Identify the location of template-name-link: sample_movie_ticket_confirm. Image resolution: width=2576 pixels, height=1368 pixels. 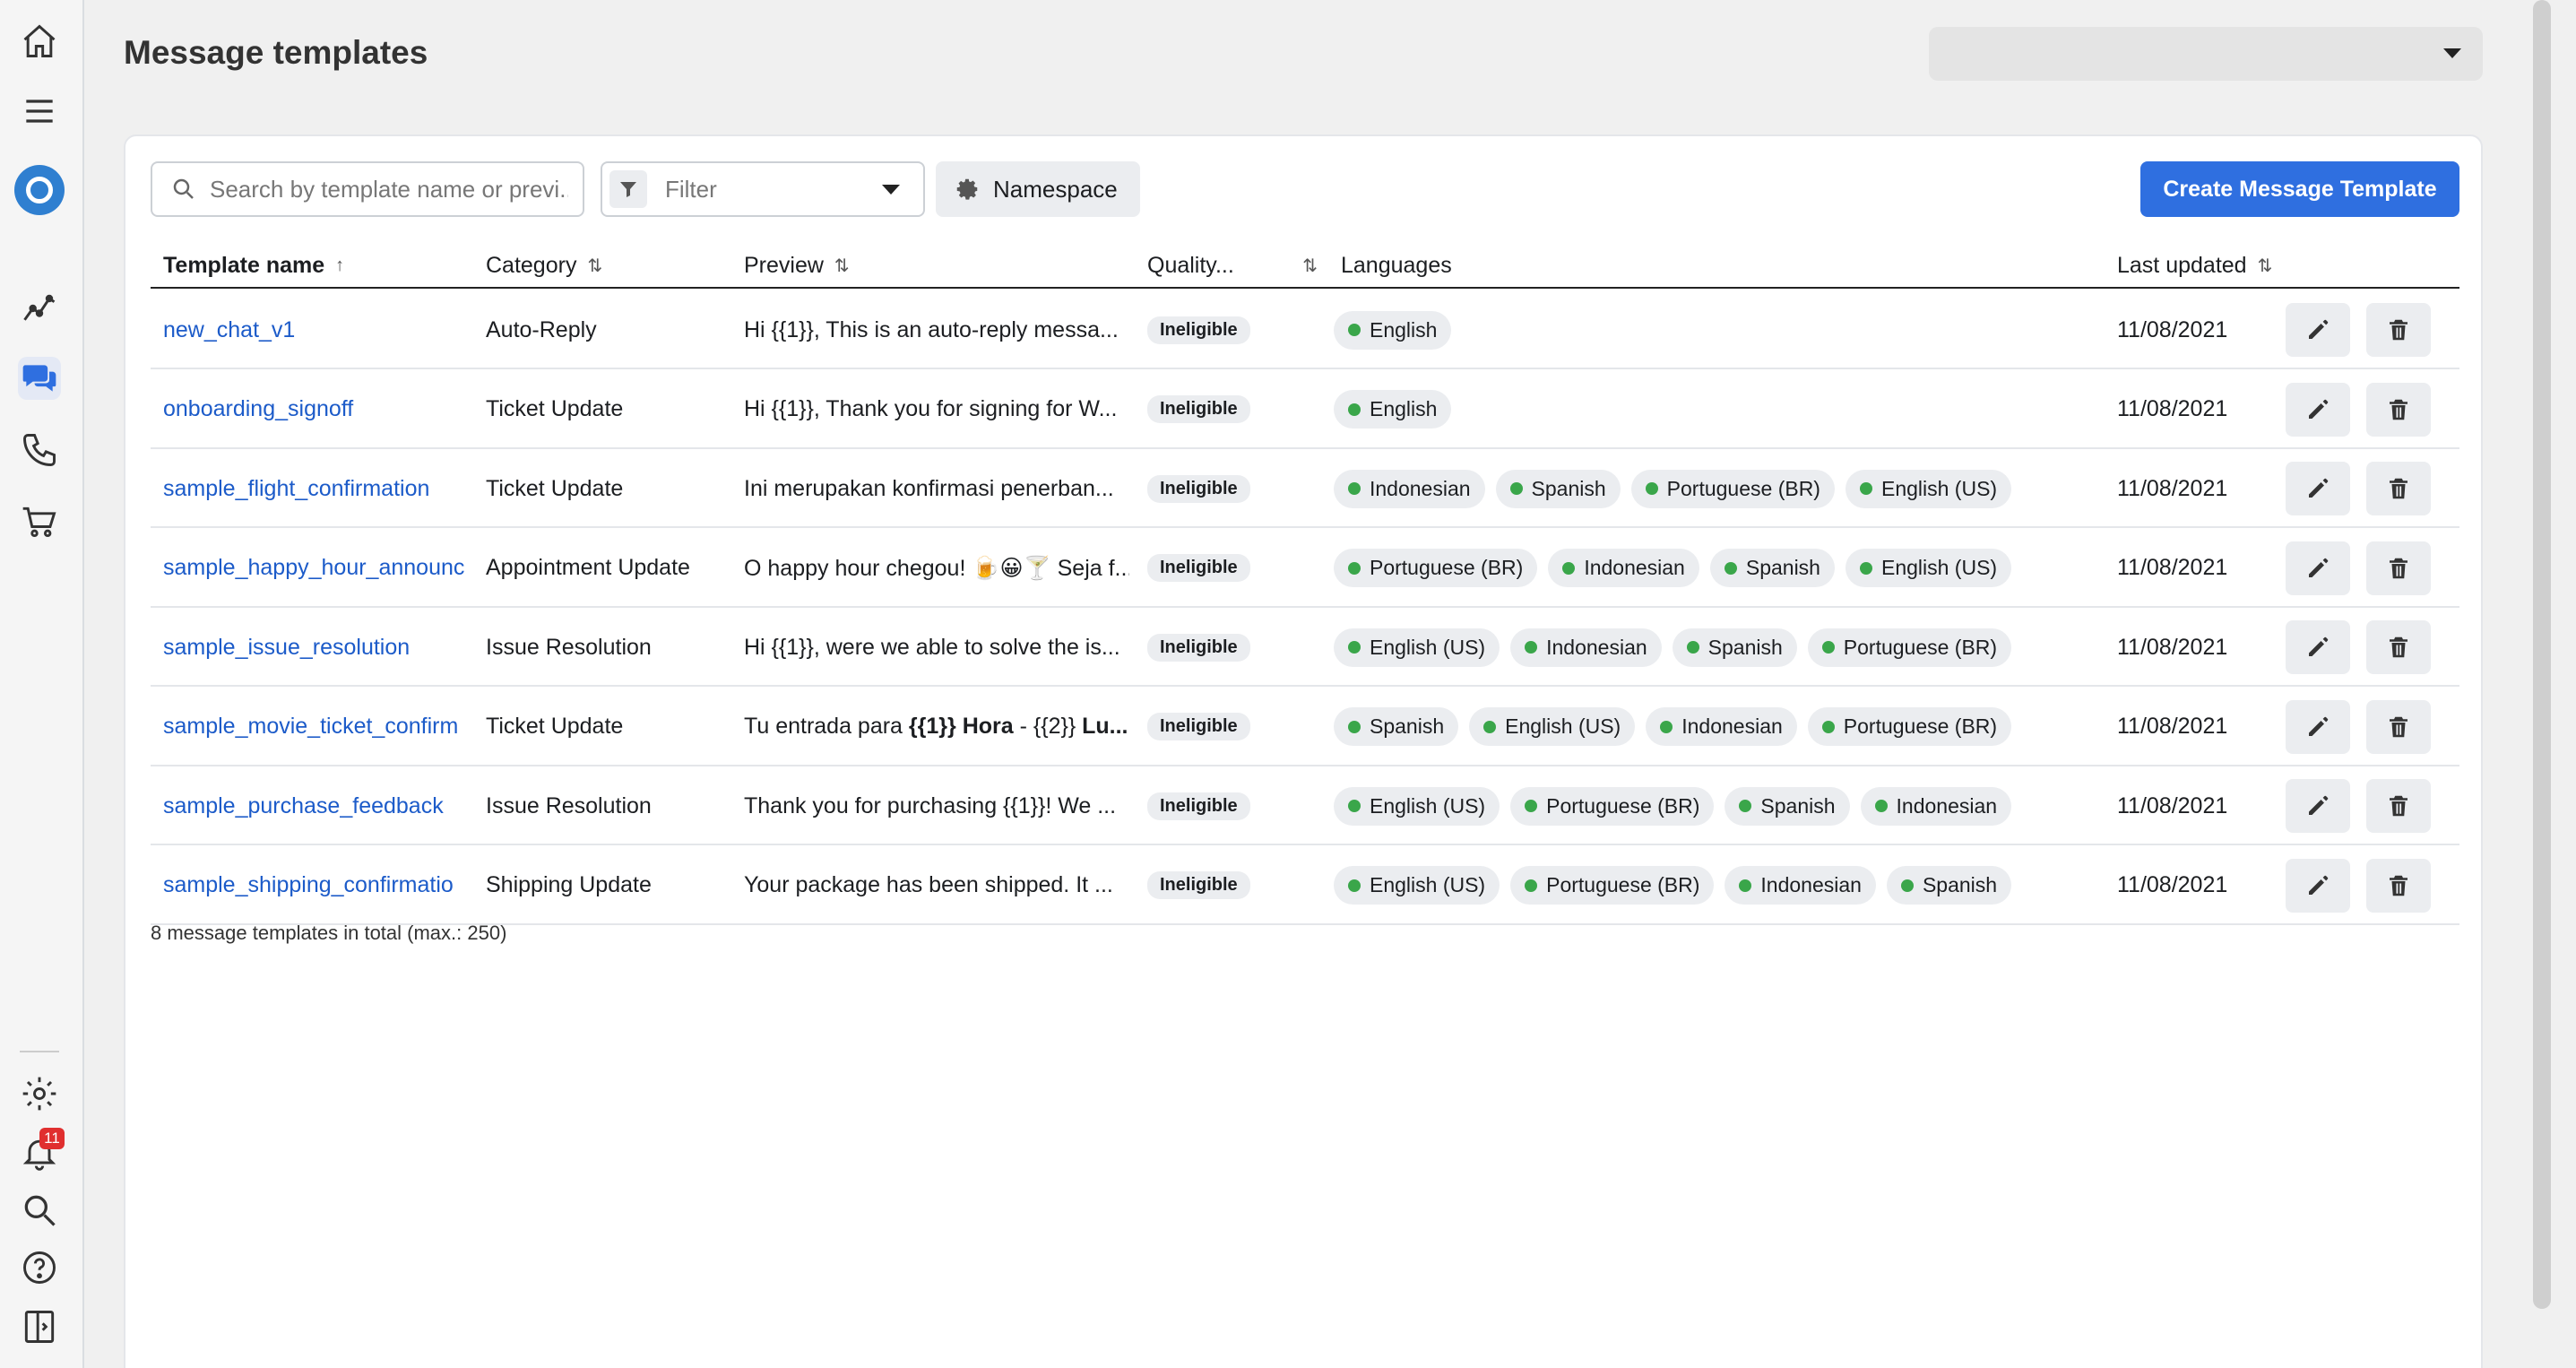
(310, 727).